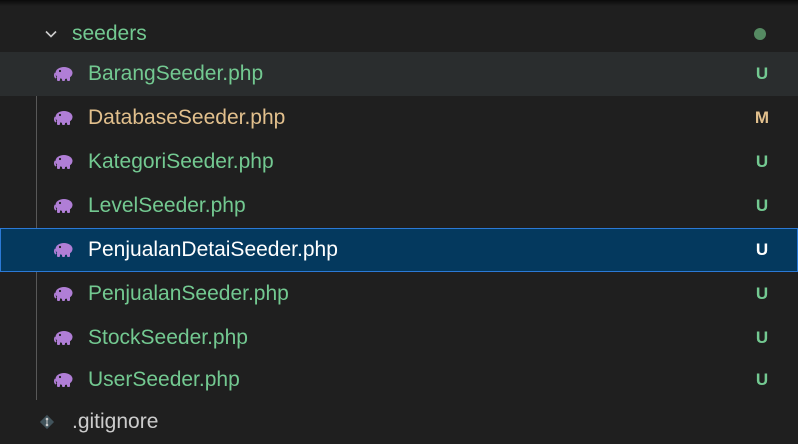 The image size is (798, 444). What do you see at coordinates (47, 422) in the screenshot?
I see `git-diamond-icon` at bounding box center [47, 422].